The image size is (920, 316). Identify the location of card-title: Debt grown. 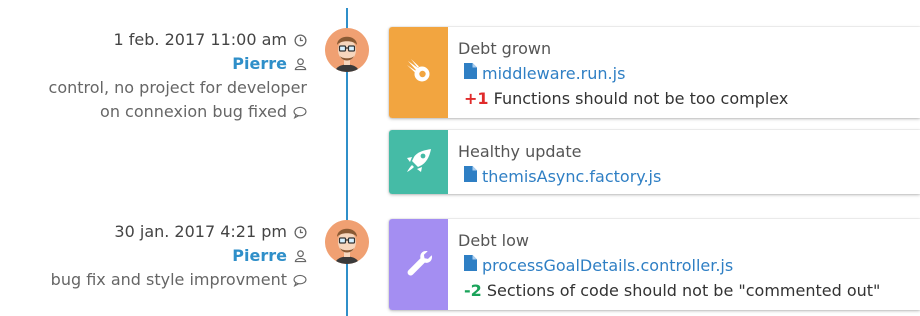
(505, 48).